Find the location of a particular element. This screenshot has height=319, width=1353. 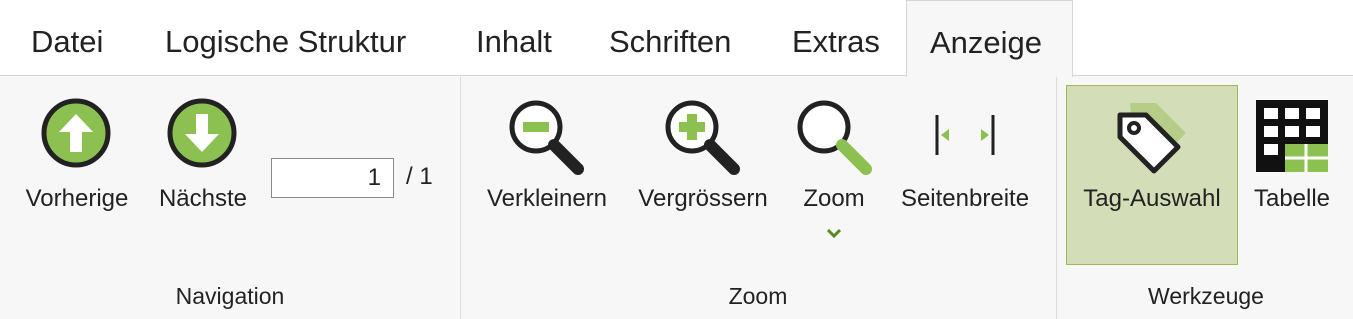

magnifier-icon is located at coordinates (834, 137).